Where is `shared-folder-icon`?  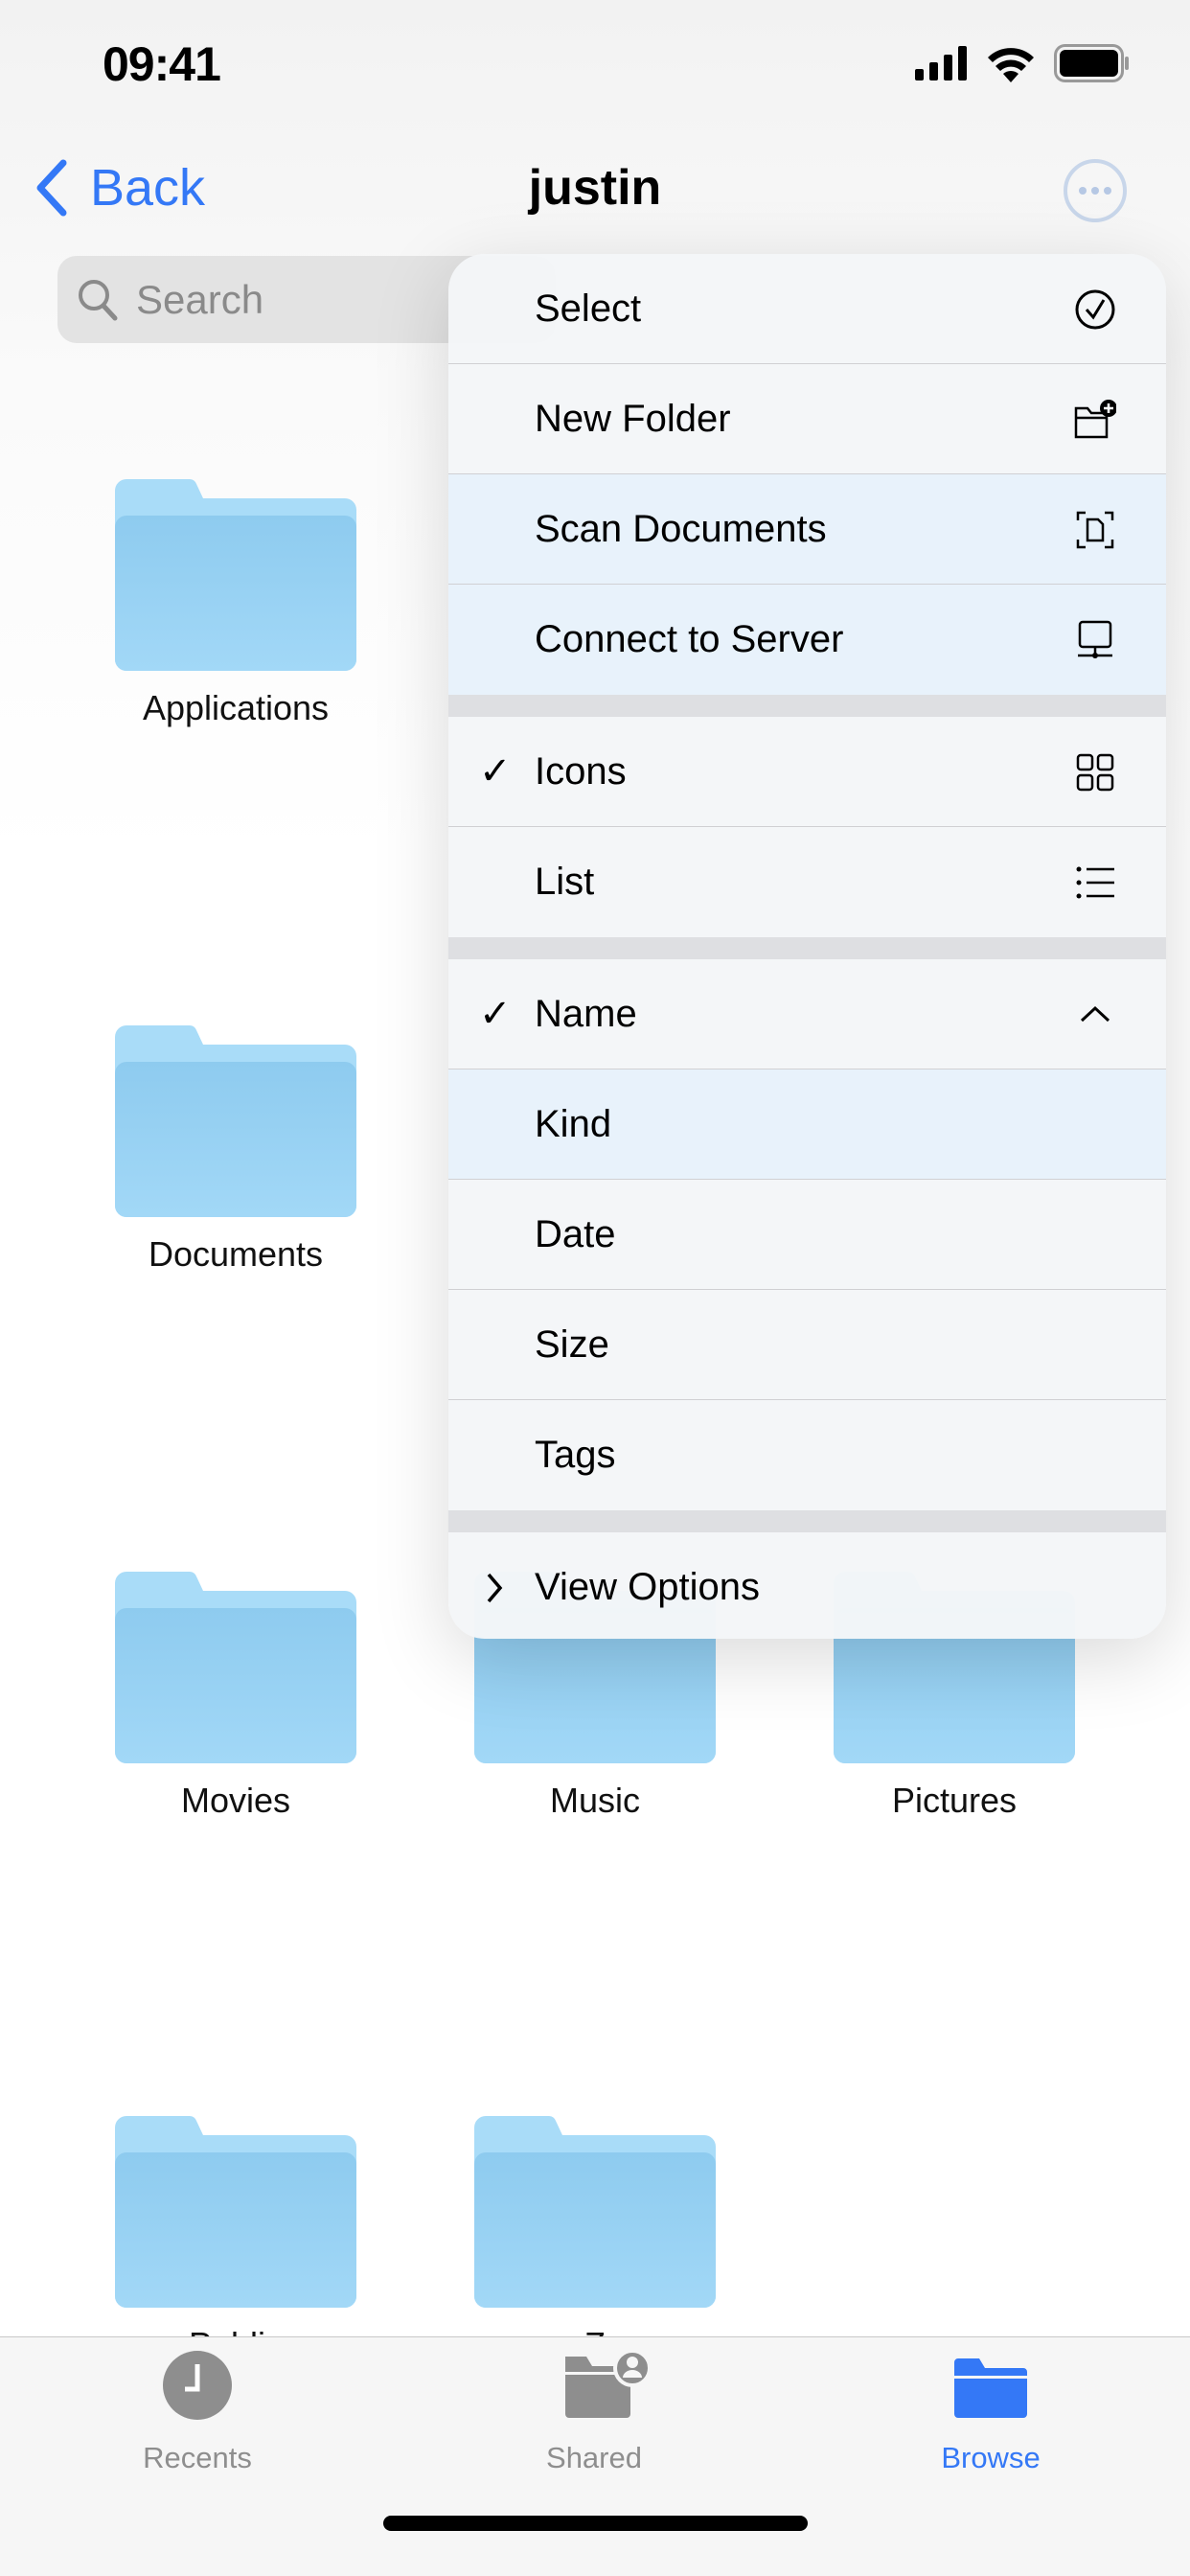 shared-folder-icon is located at coordinates (608, 2383).